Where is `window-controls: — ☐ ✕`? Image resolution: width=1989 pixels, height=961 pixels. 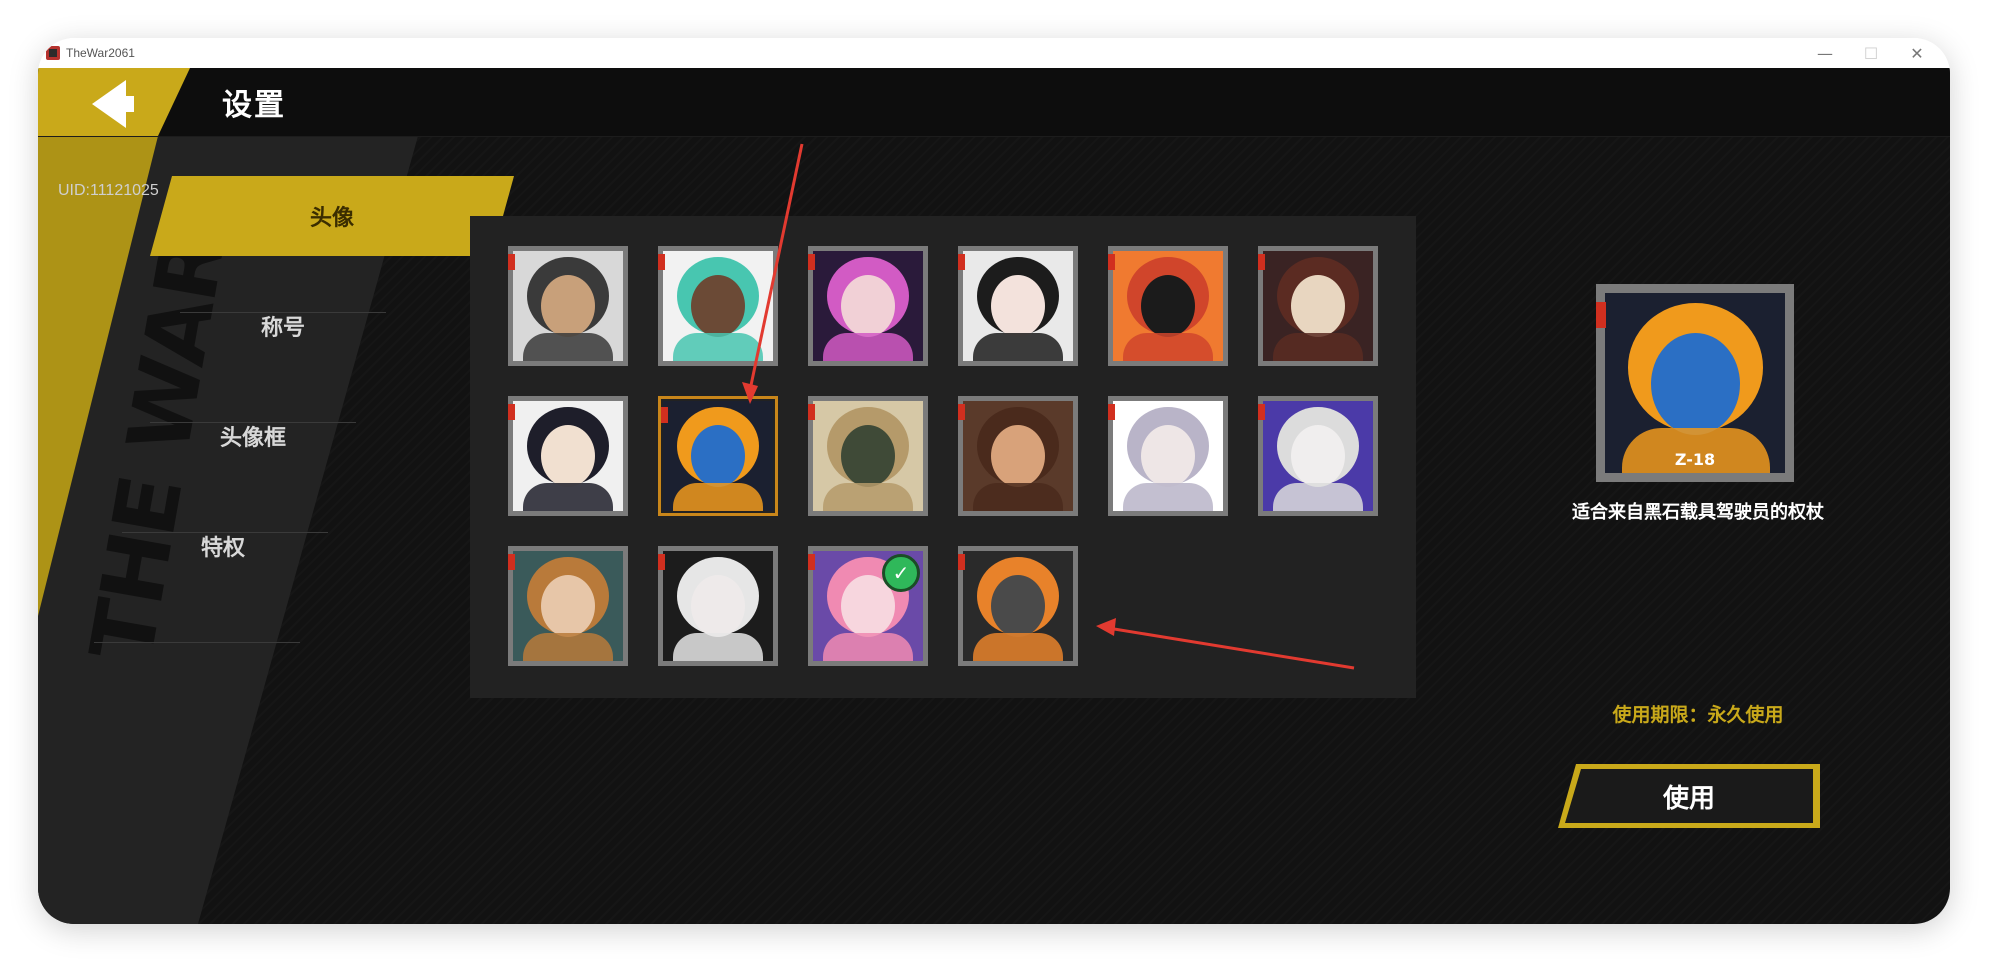 window-controls: — ☐ ✕ is located at coordinates (1871, 53).